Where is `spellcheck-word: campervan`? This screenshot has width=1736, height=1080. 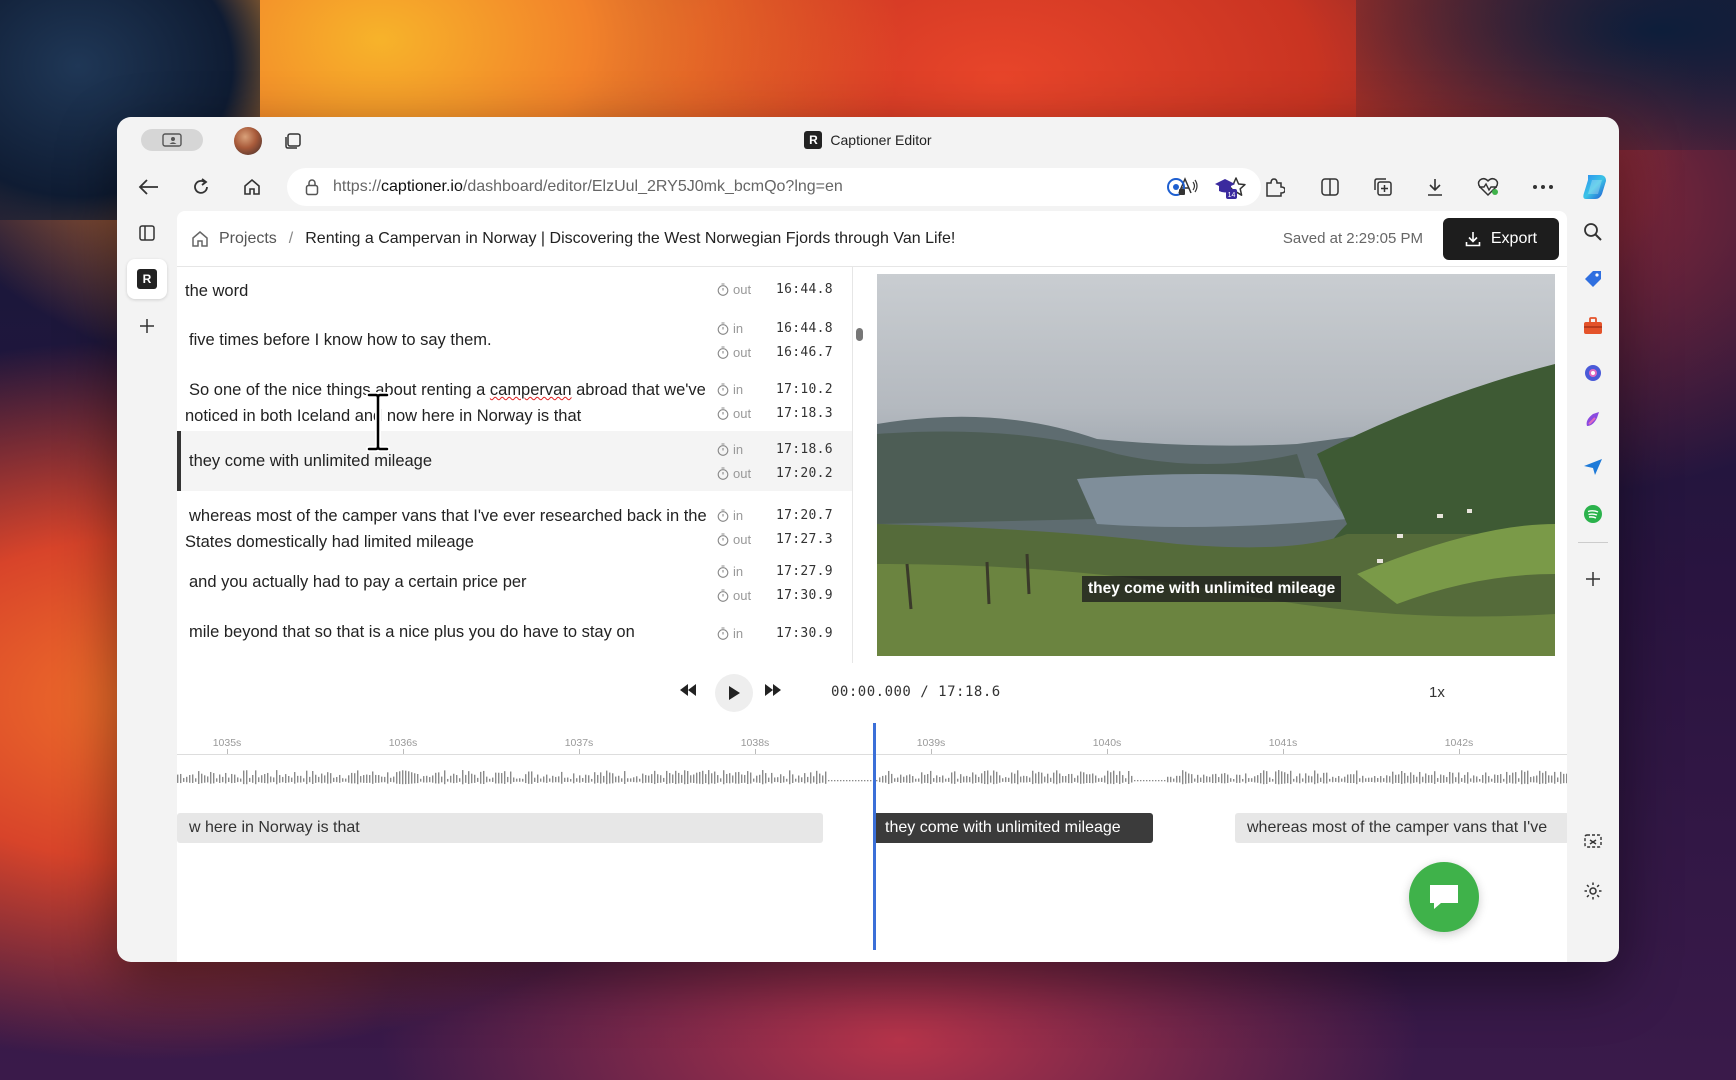
spellcheck-word: campervan is located at coordinates (531, 390).